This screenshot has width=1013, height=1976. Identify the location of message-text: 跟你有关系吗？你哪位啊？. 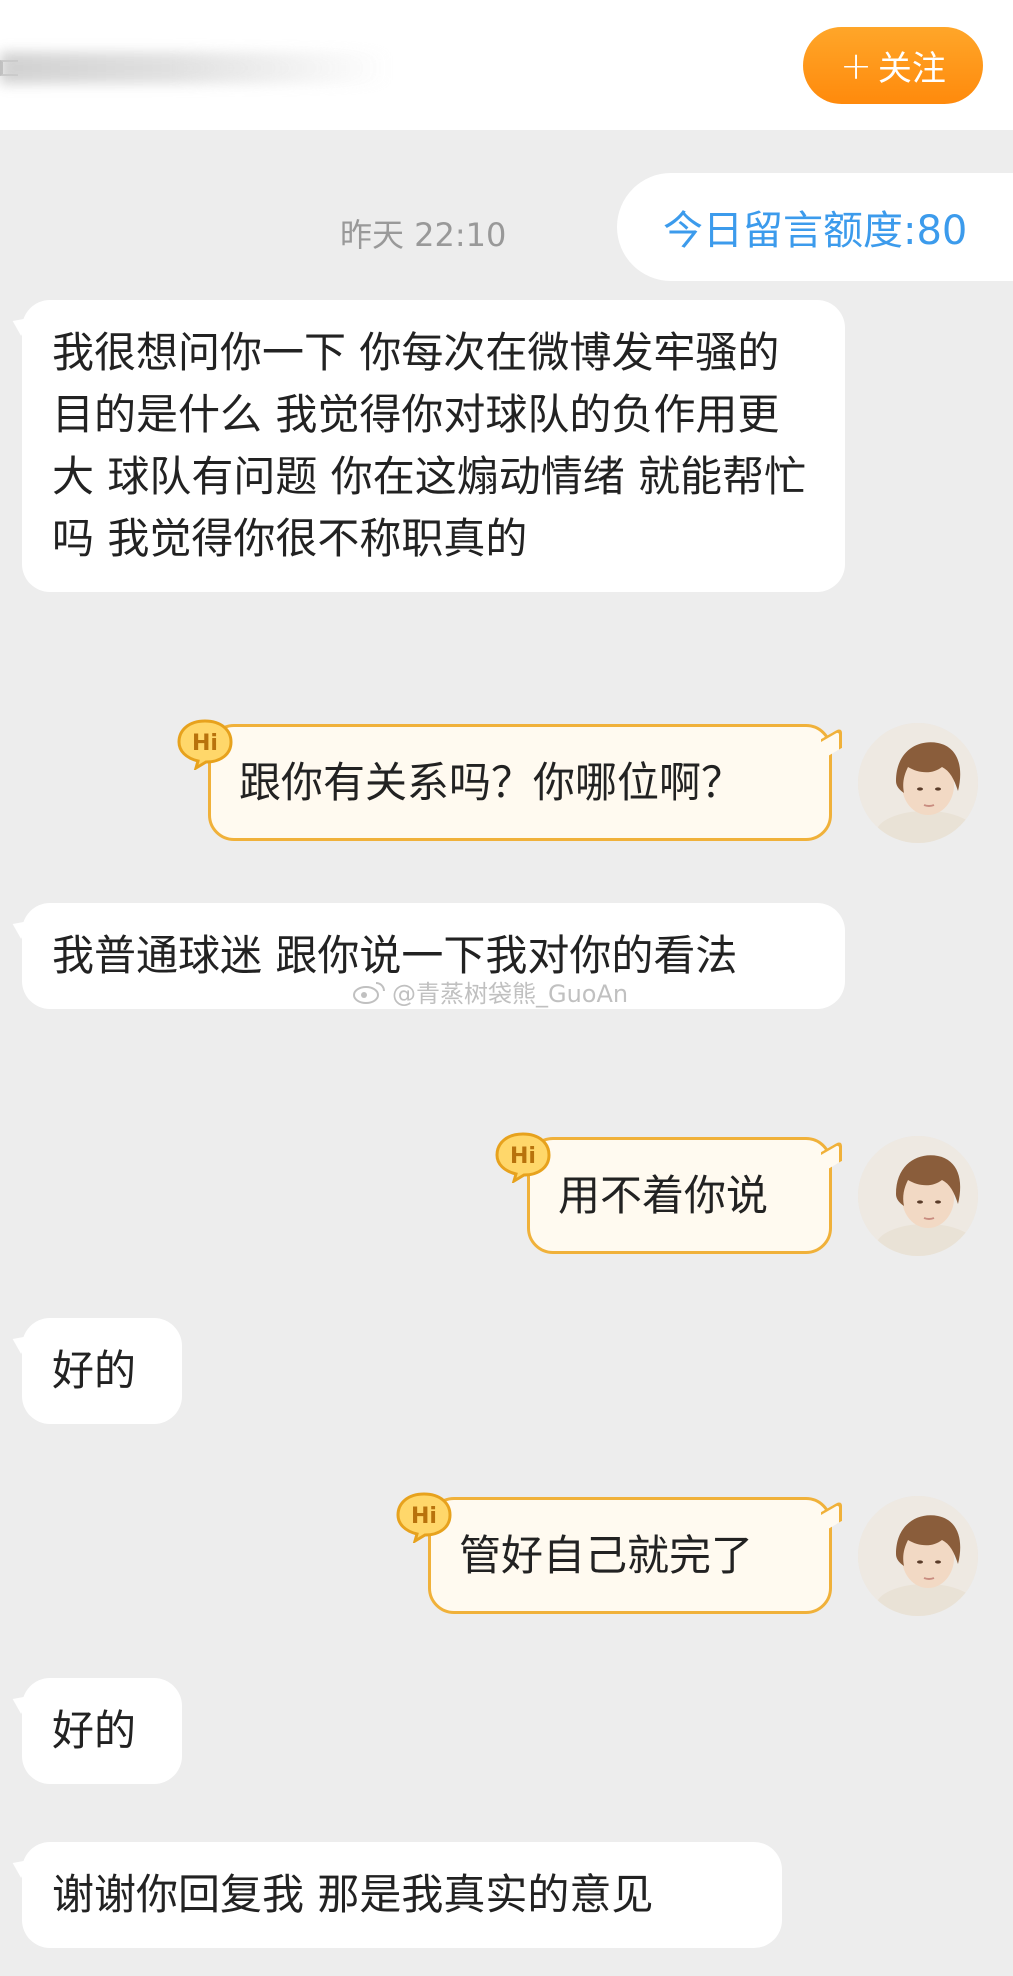
(491, 782).